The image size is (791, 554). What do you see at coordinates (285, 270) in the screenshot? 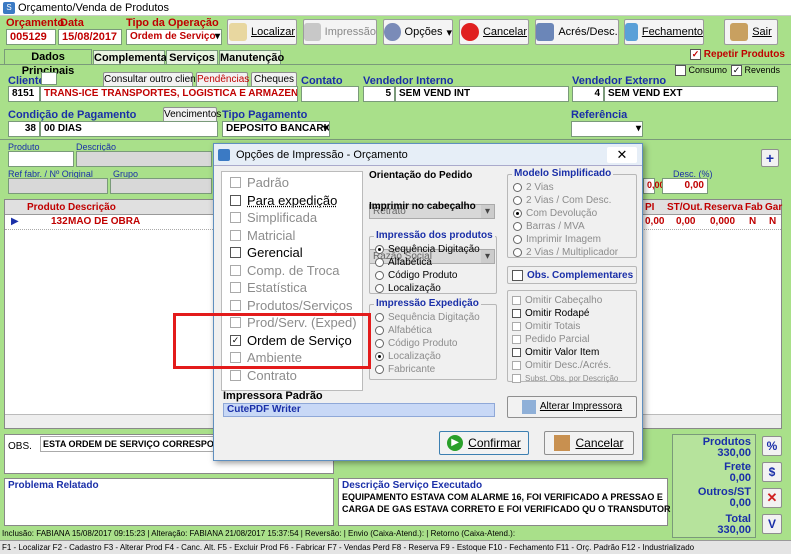
I see `print-option-5: Comp. de Troca` at bounding box center [285, 270].